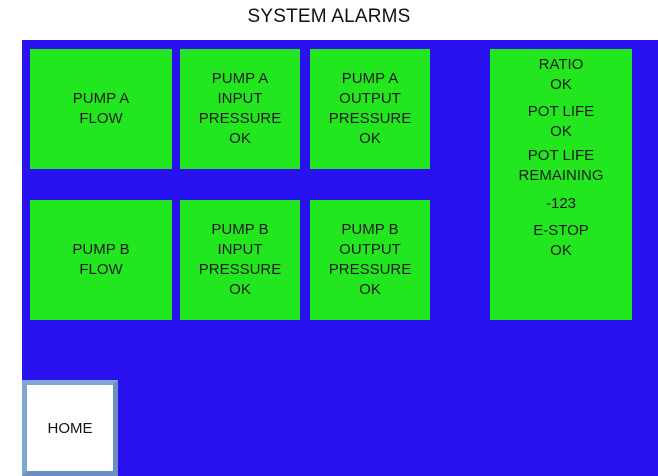 The height and width of the screenshot is (476, 658). I want to click on ratio-status: OK, so click(561, 84).